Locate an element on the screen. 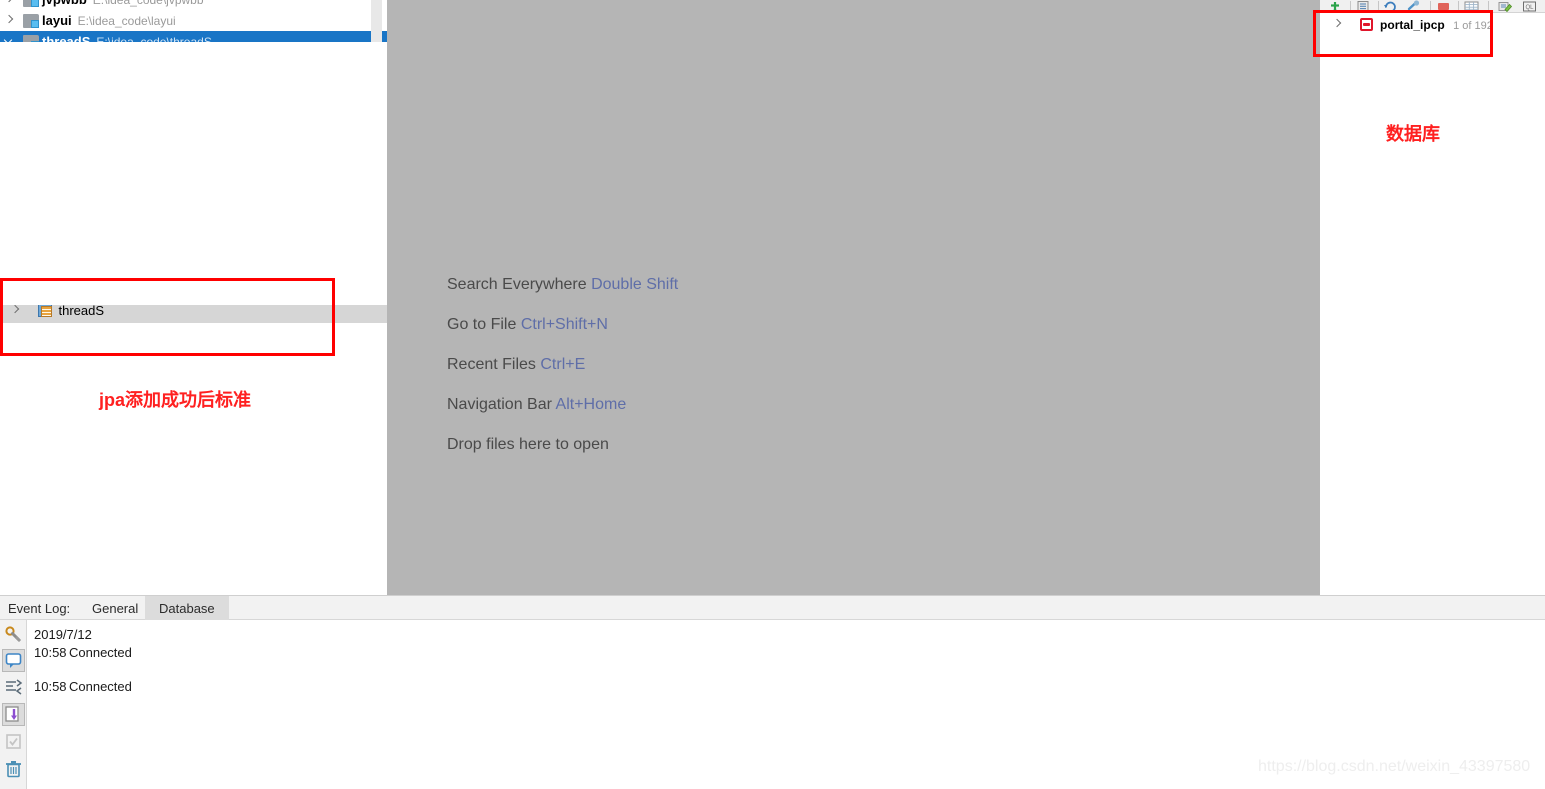  sql-console-icon: QL is located at coordinates (1530, 6).